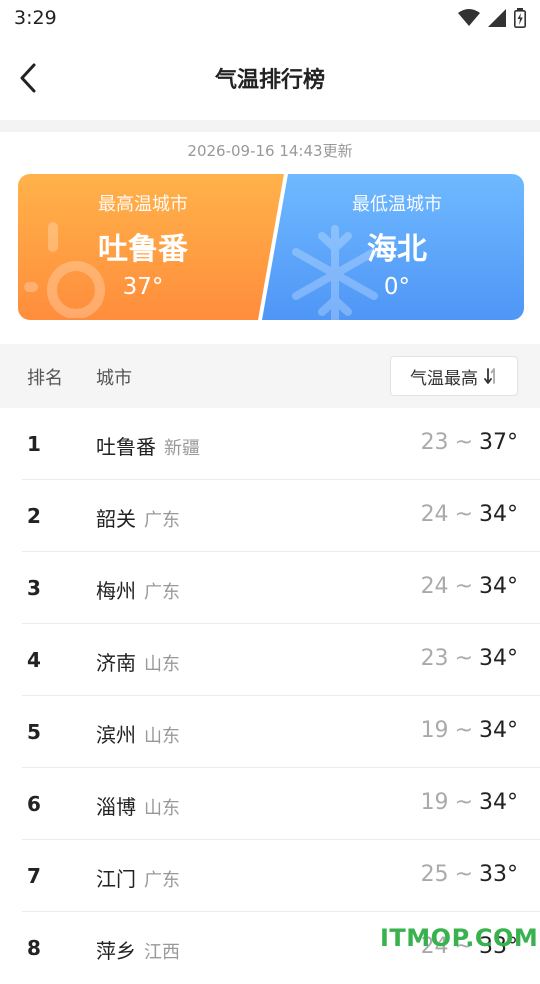 The width and height of the screenshot is (540, 984). What do you see at coordinates (270, 804) in the screenshot?
I see `list-item: 6 淄博 山东 19 ~34°` at bounding box center [270, 804].